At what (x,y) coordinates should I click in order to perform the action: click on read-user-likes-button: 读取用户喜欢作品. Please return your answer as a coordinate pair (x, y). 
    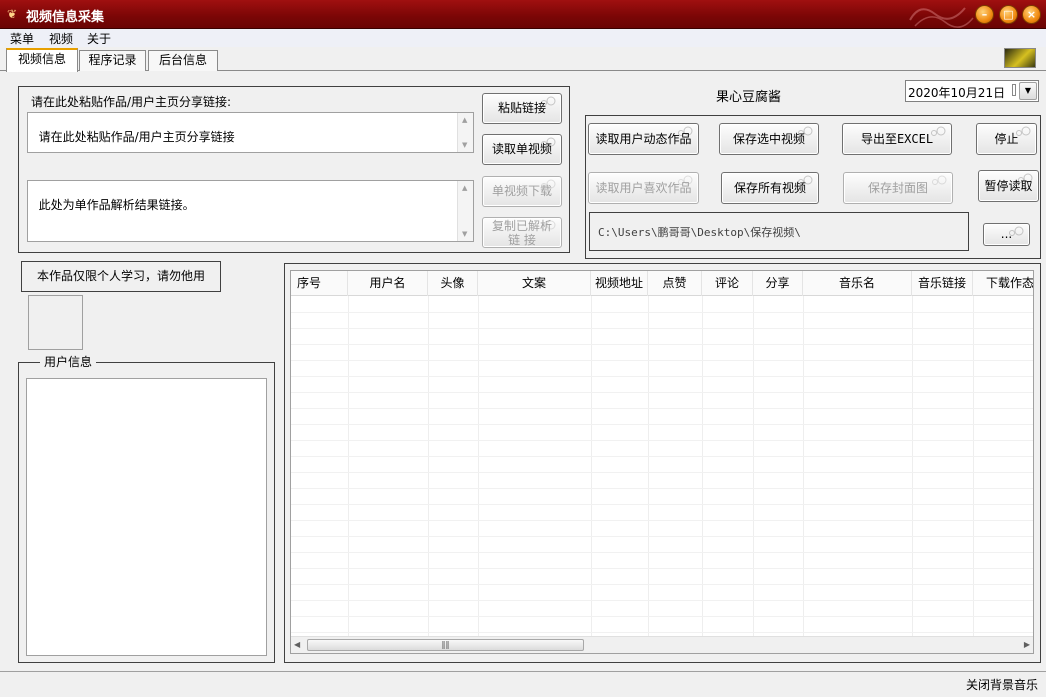
    Looking at the image, I should click on (643, 188).